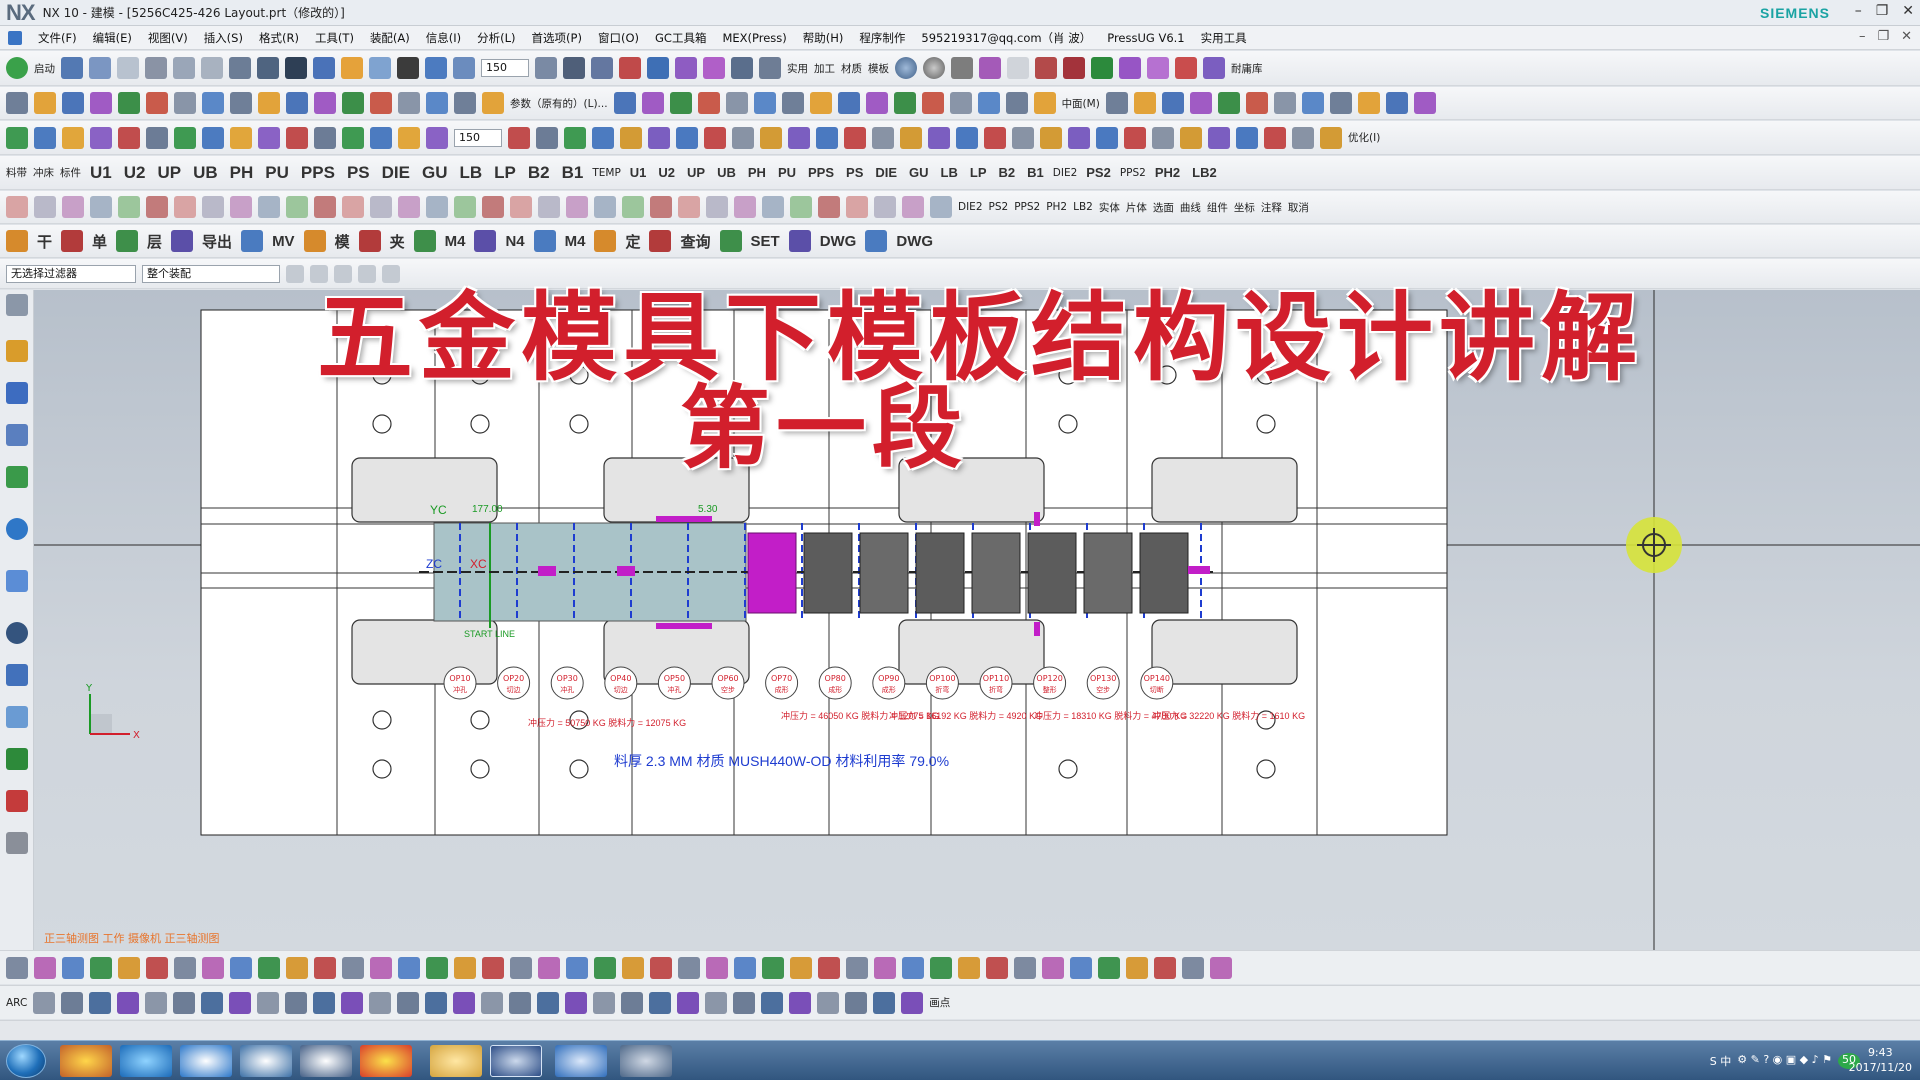 This screenshot has height=1080, width=1920. Describe the element at coordinates (886, 172) in the screenshot. I see `press-tool-26: DIE` at that location.